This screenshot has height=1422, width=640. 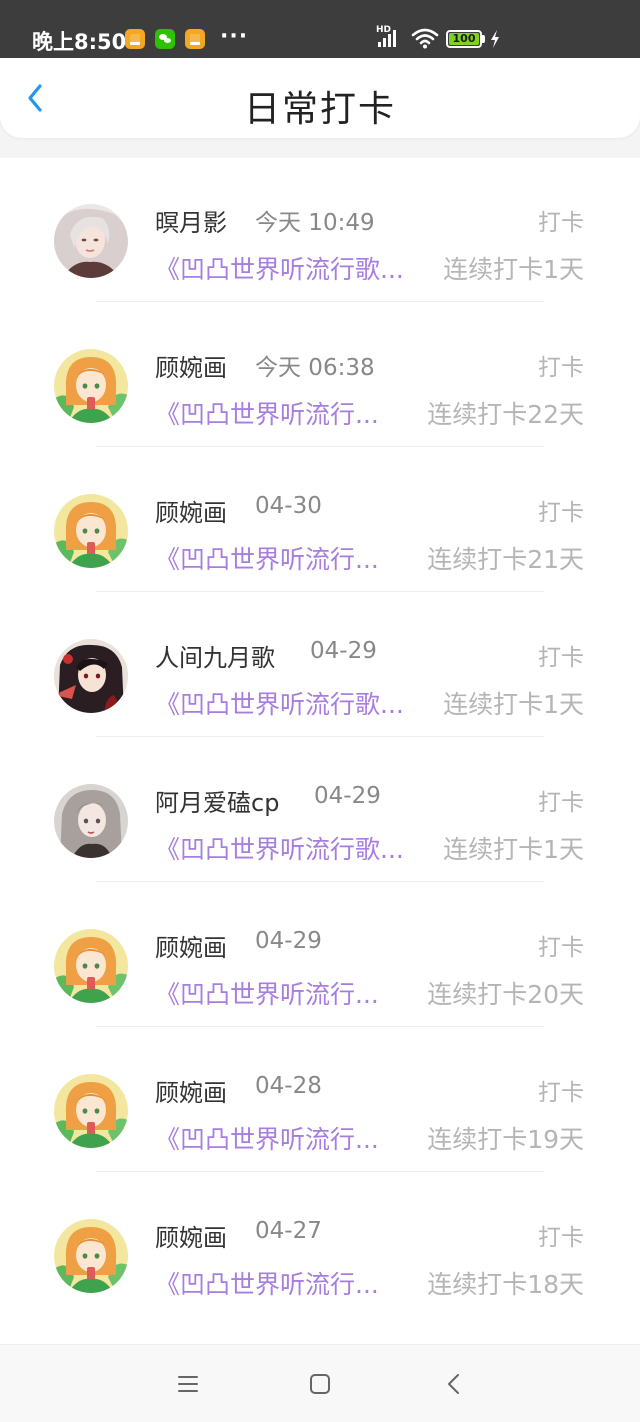 What do you see at coordinates (315, 368) in the screenshot?
I see `post-time: 今天 06:38` at bounding box center [315, 368].